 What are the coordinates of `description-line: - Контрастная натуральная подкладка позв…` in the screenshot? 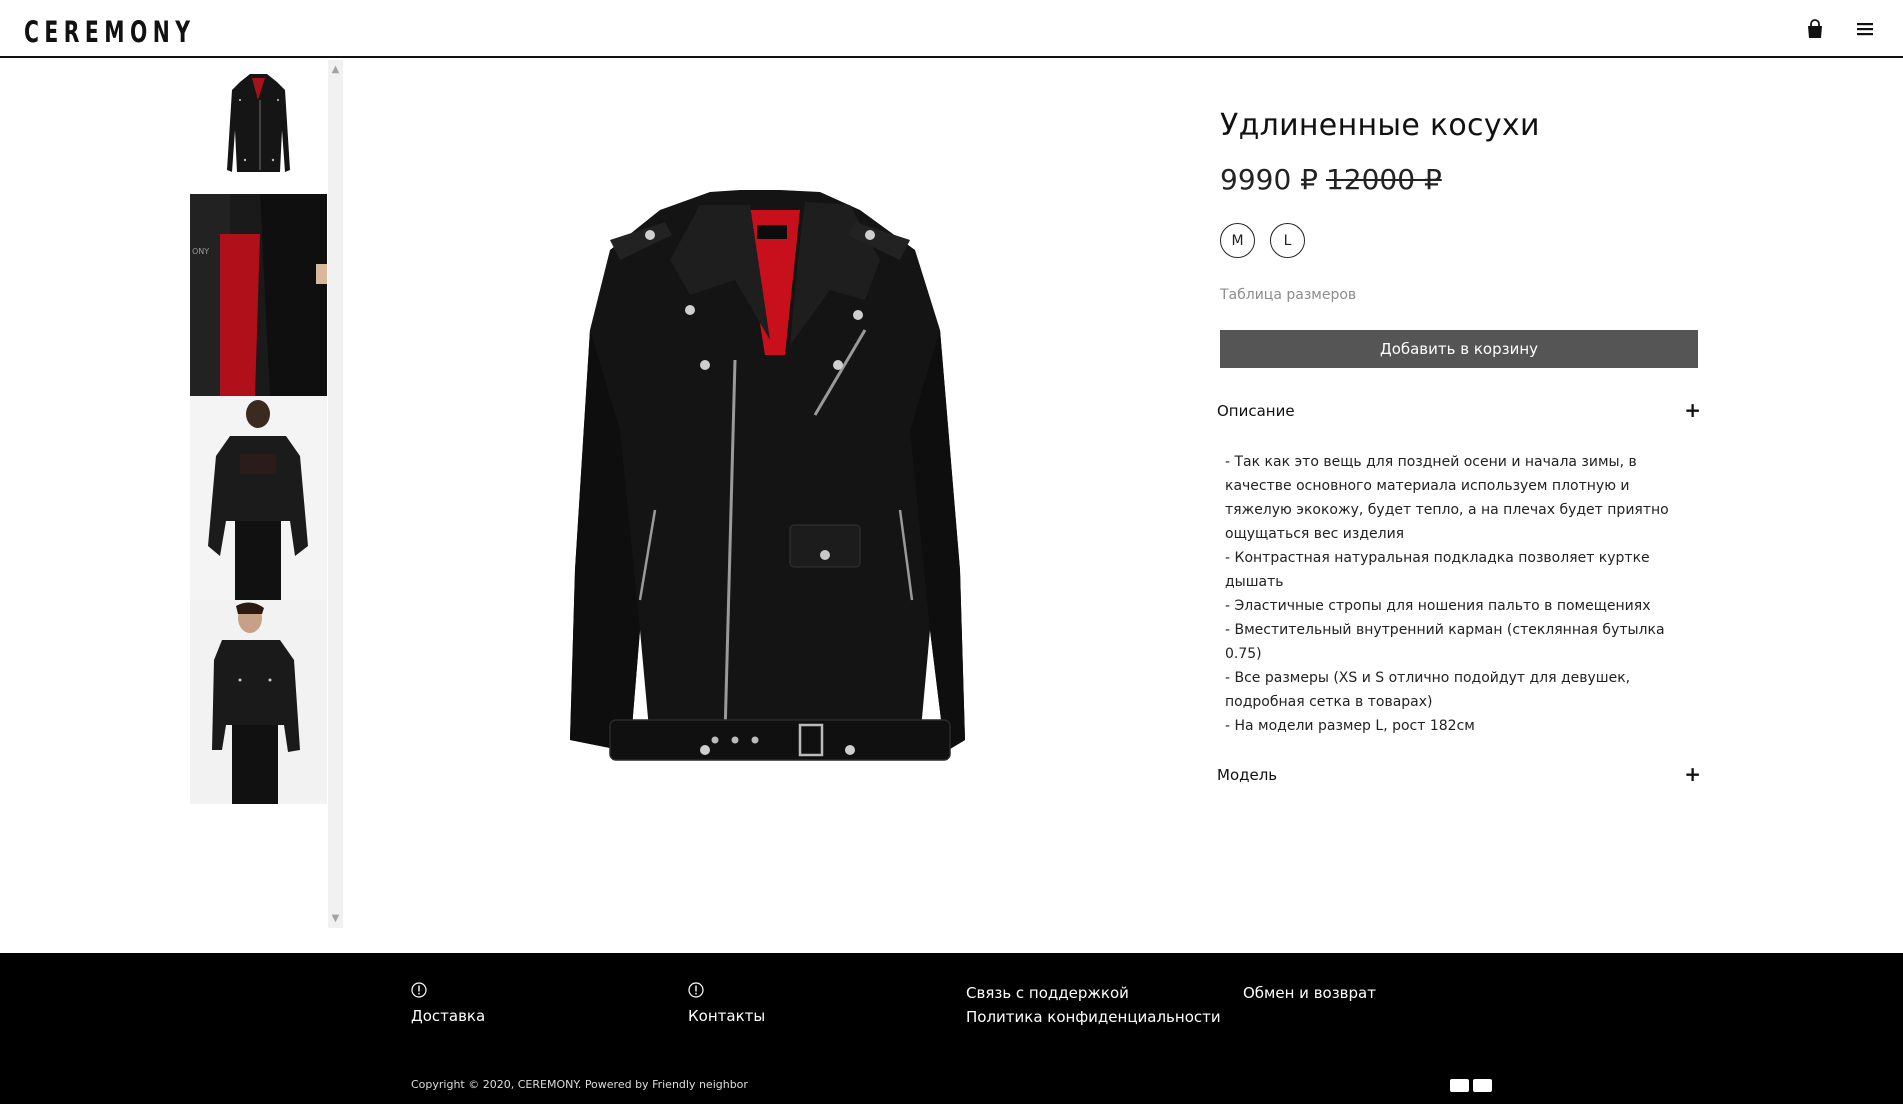 It's located at (1437, 558).